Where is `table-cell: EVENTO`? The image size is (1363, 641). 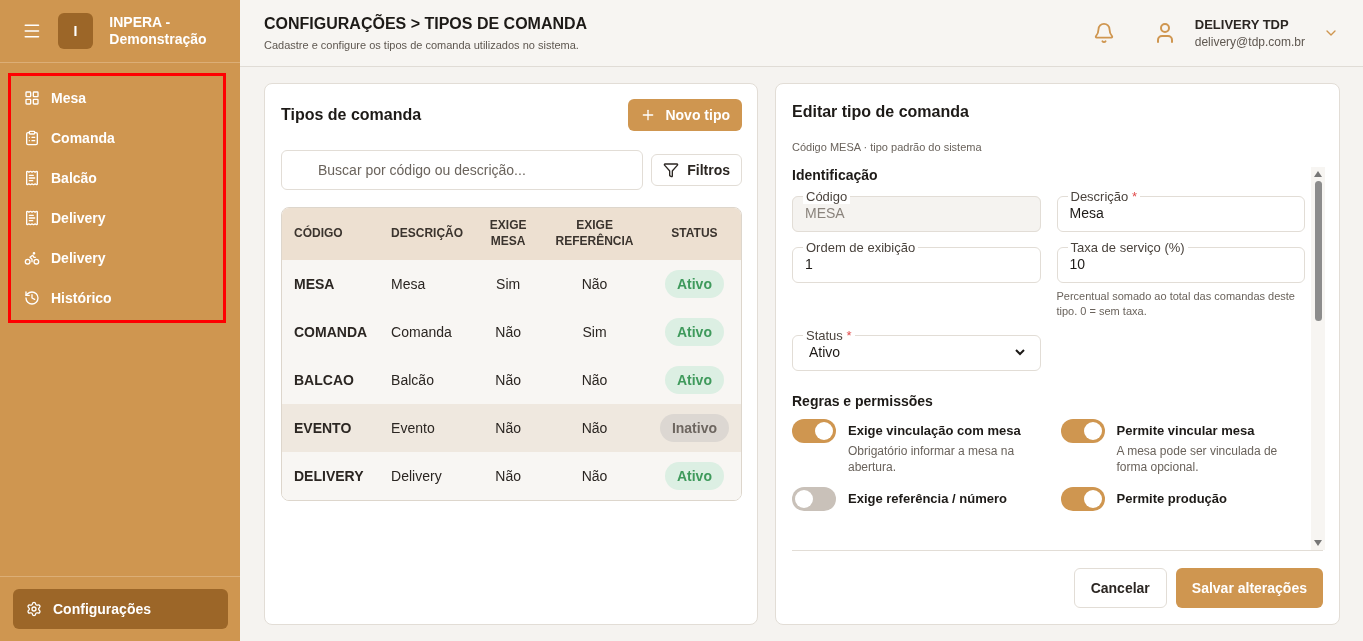
table-cell: EVENTO is located at coordinates (331, 428).